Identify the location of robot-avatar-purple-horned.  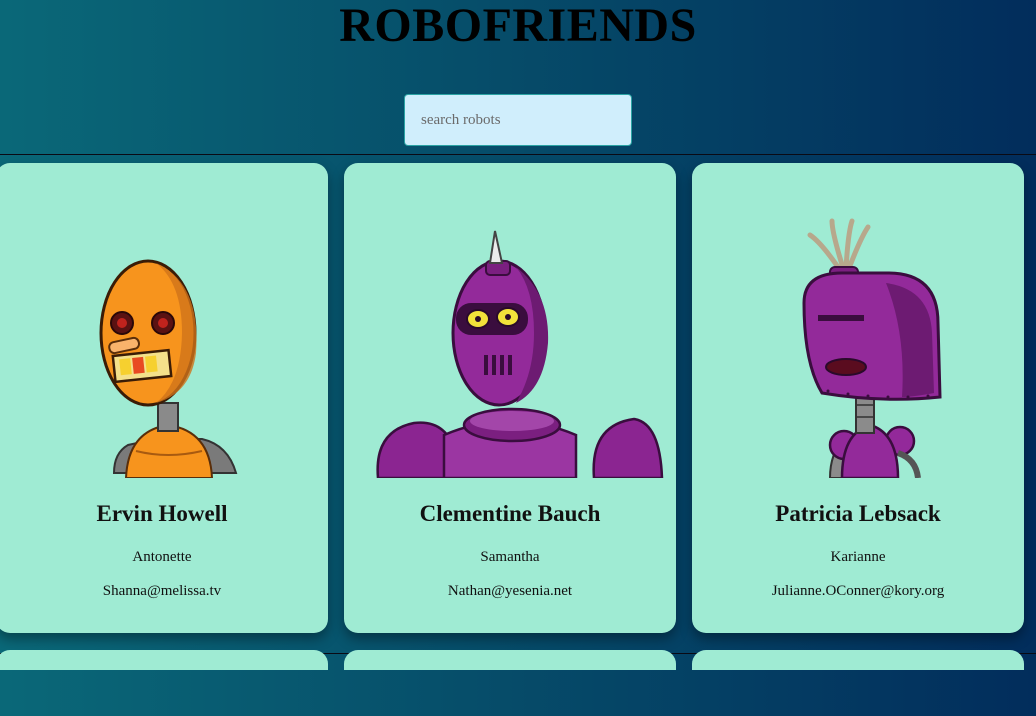
(520, 354).